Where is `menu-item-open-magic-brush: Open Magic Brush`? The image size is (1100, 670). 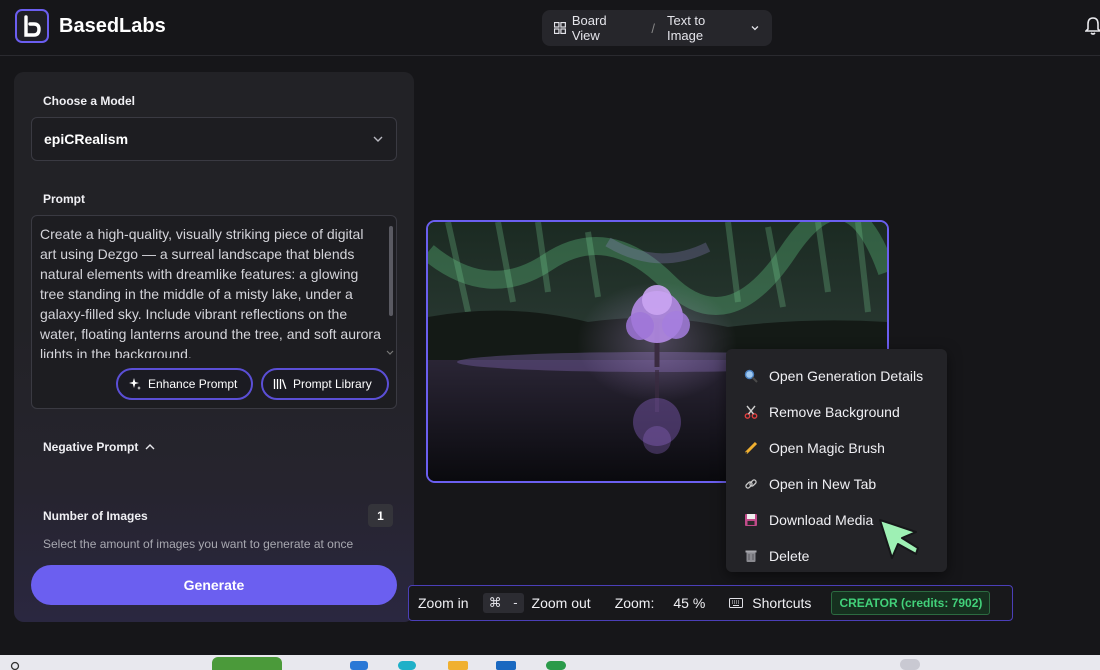 menu-item-open-magic-brush: Open Magic Brush is located at coordinates (836, 448).